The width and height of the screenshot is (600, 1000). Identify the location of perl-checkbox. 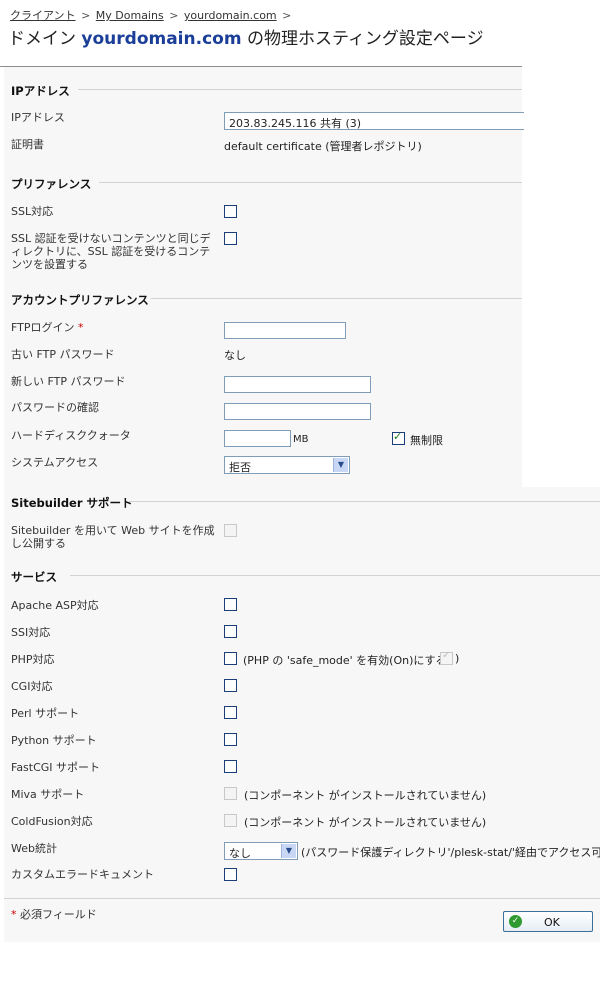
(230, 712).